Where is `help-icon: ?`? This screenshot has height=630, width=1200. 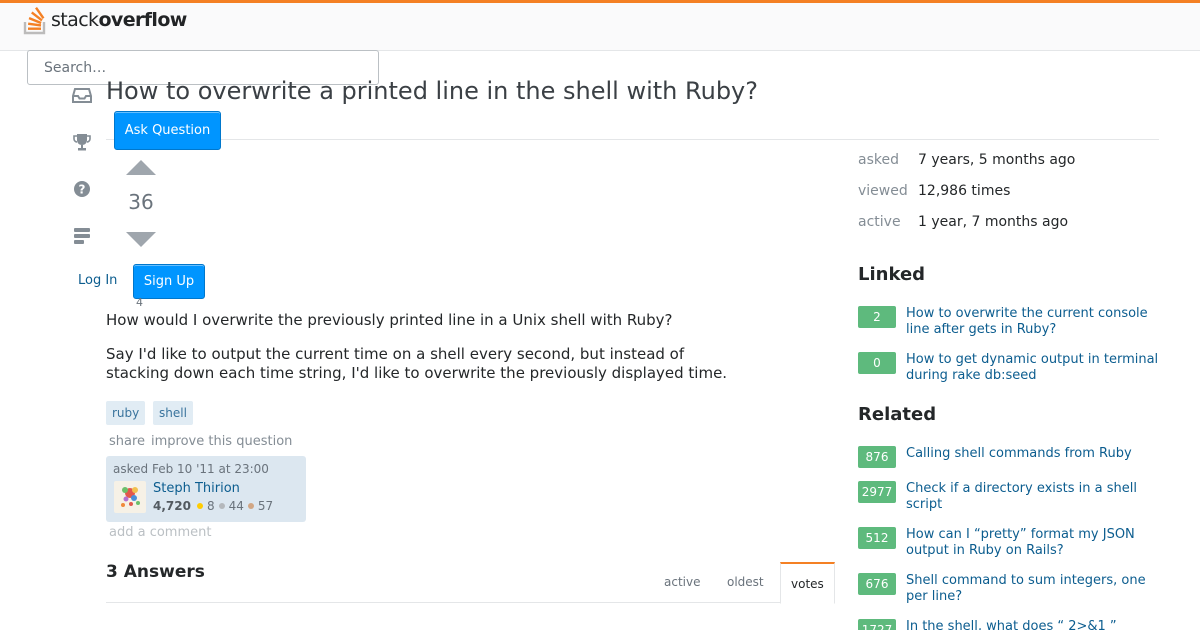
help-icon: ? is located at coordinates (82, 189).